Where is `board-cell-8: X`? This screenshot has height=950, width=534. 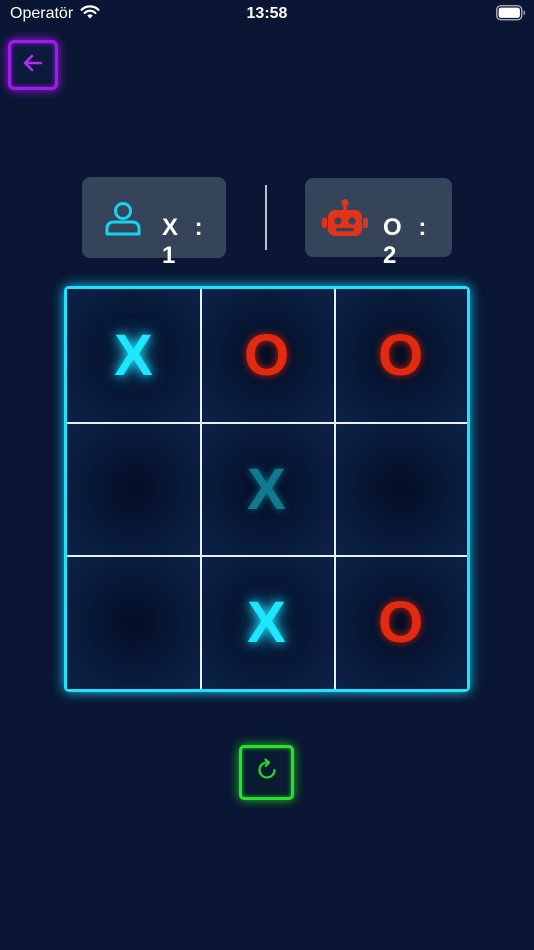 board-cell-8: X is located at coordinates (266, 622).